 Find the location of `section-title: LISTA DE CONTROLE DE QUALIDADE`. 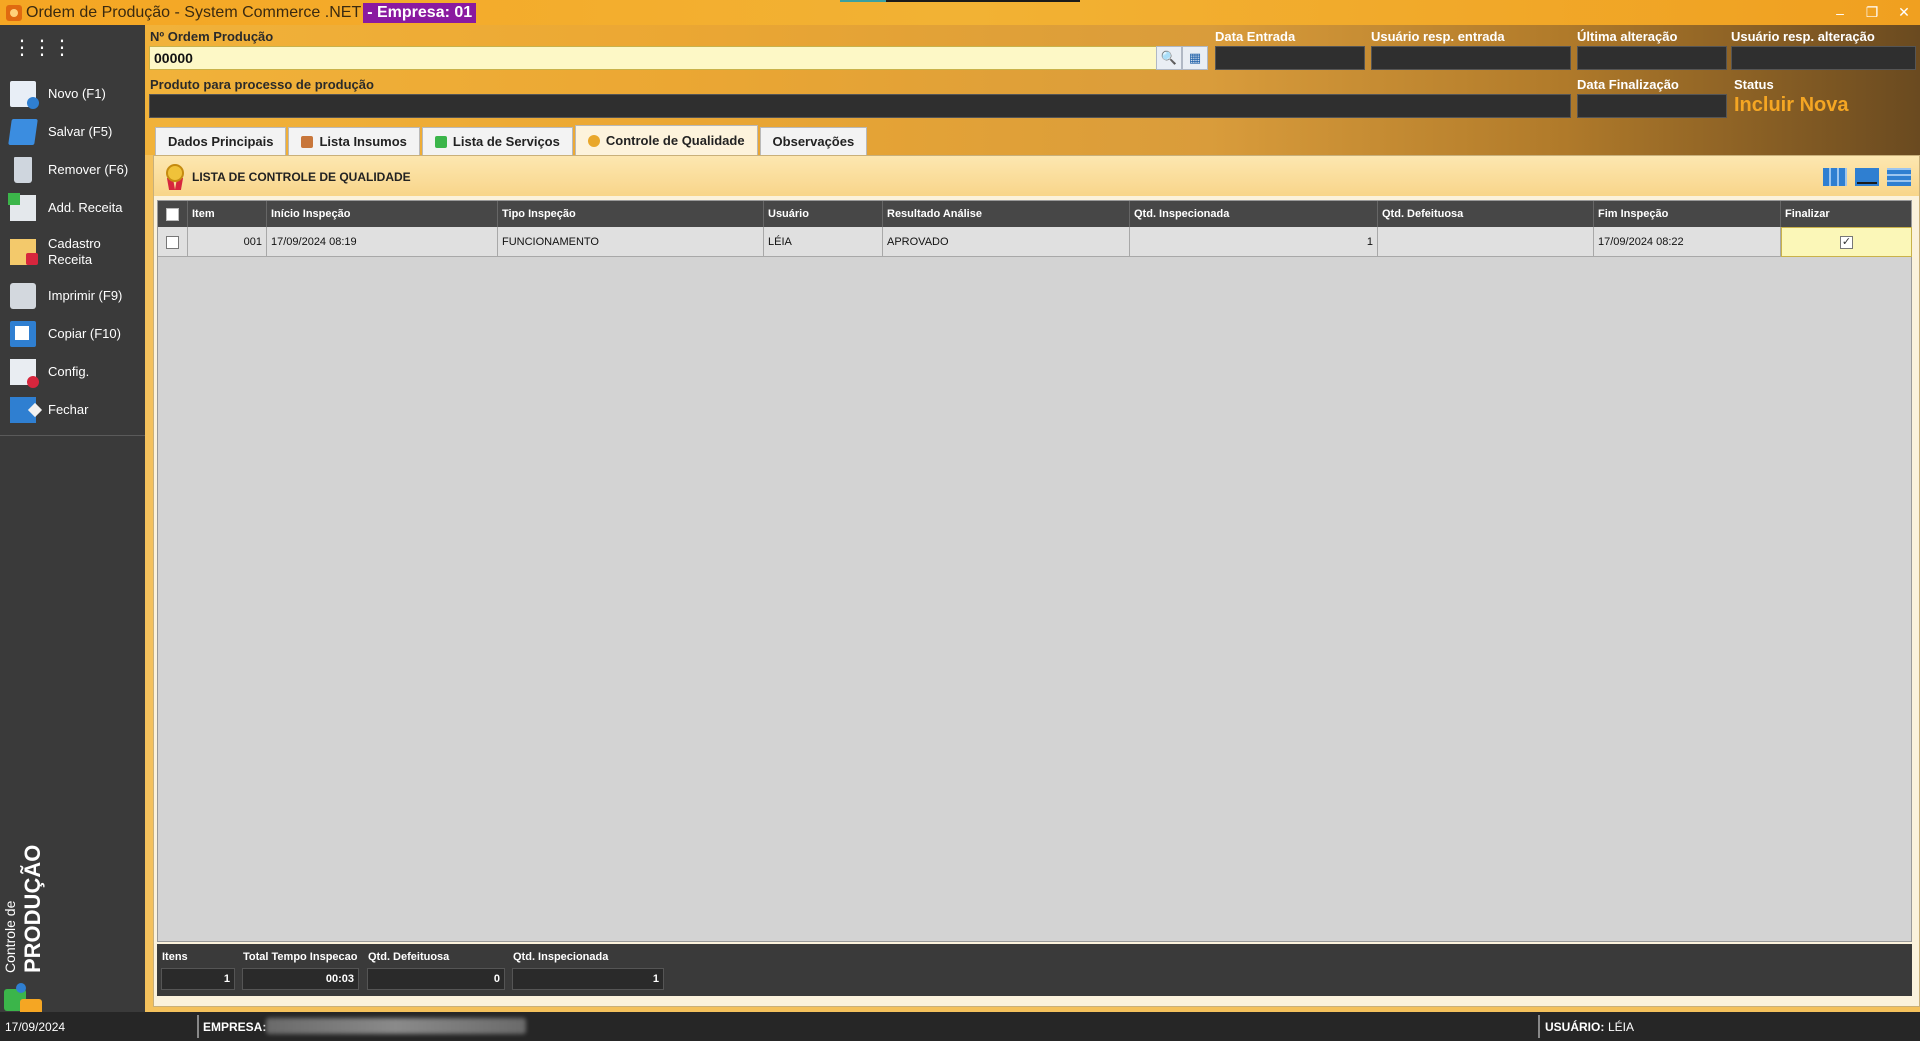

section-title: LISTA DE CONTROLE DE QUALIDADE is located at coordinates (301, 177).